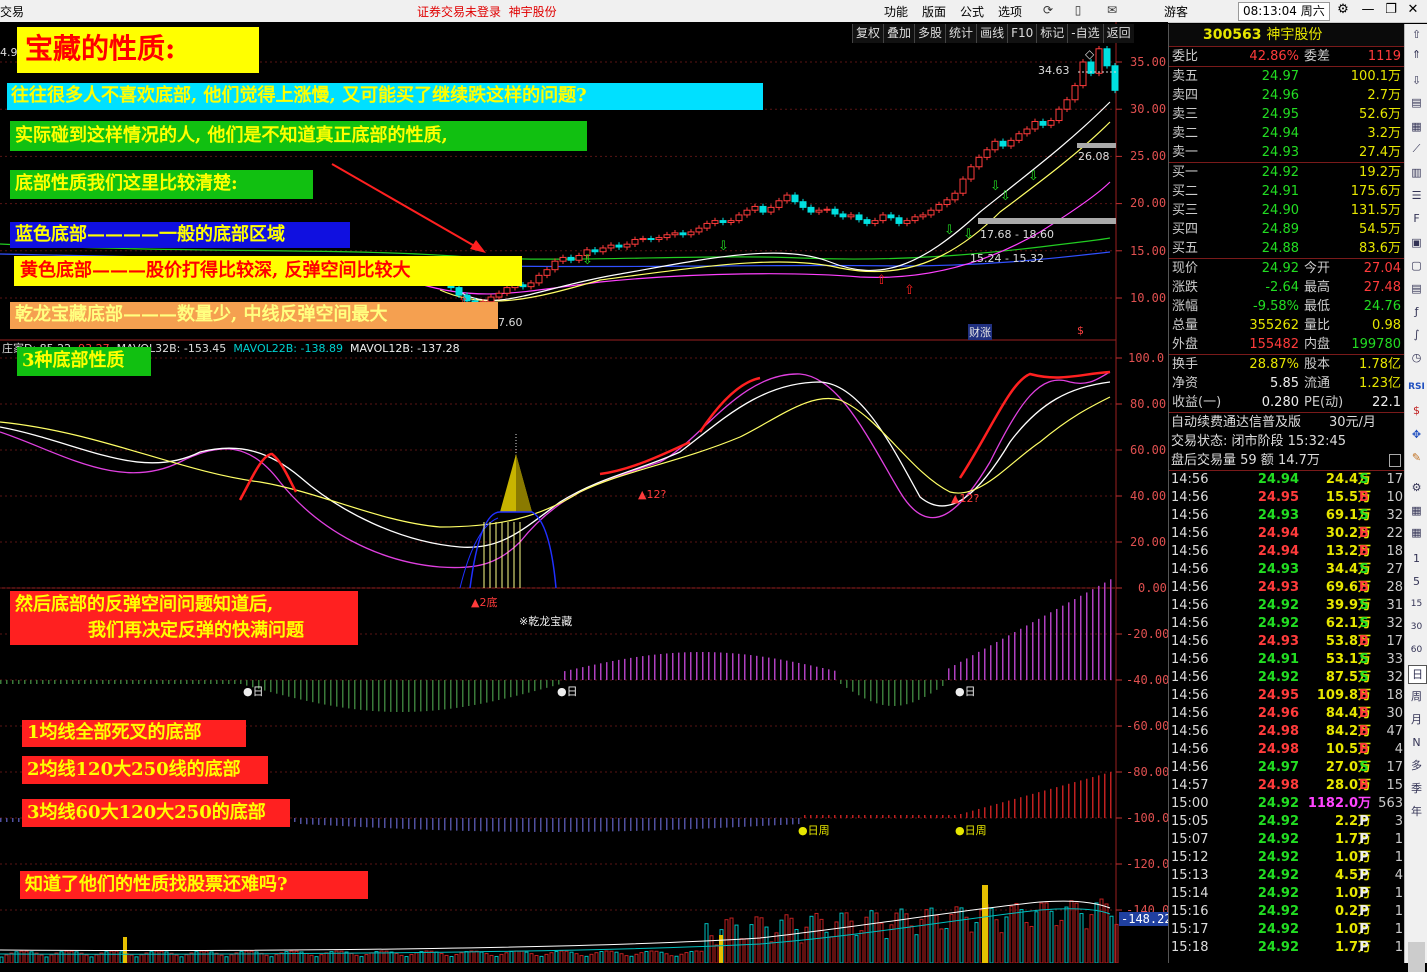 The width and height of the screenshot is (1427, 972). I want to click on period-60: 60, so click(1416, 650).